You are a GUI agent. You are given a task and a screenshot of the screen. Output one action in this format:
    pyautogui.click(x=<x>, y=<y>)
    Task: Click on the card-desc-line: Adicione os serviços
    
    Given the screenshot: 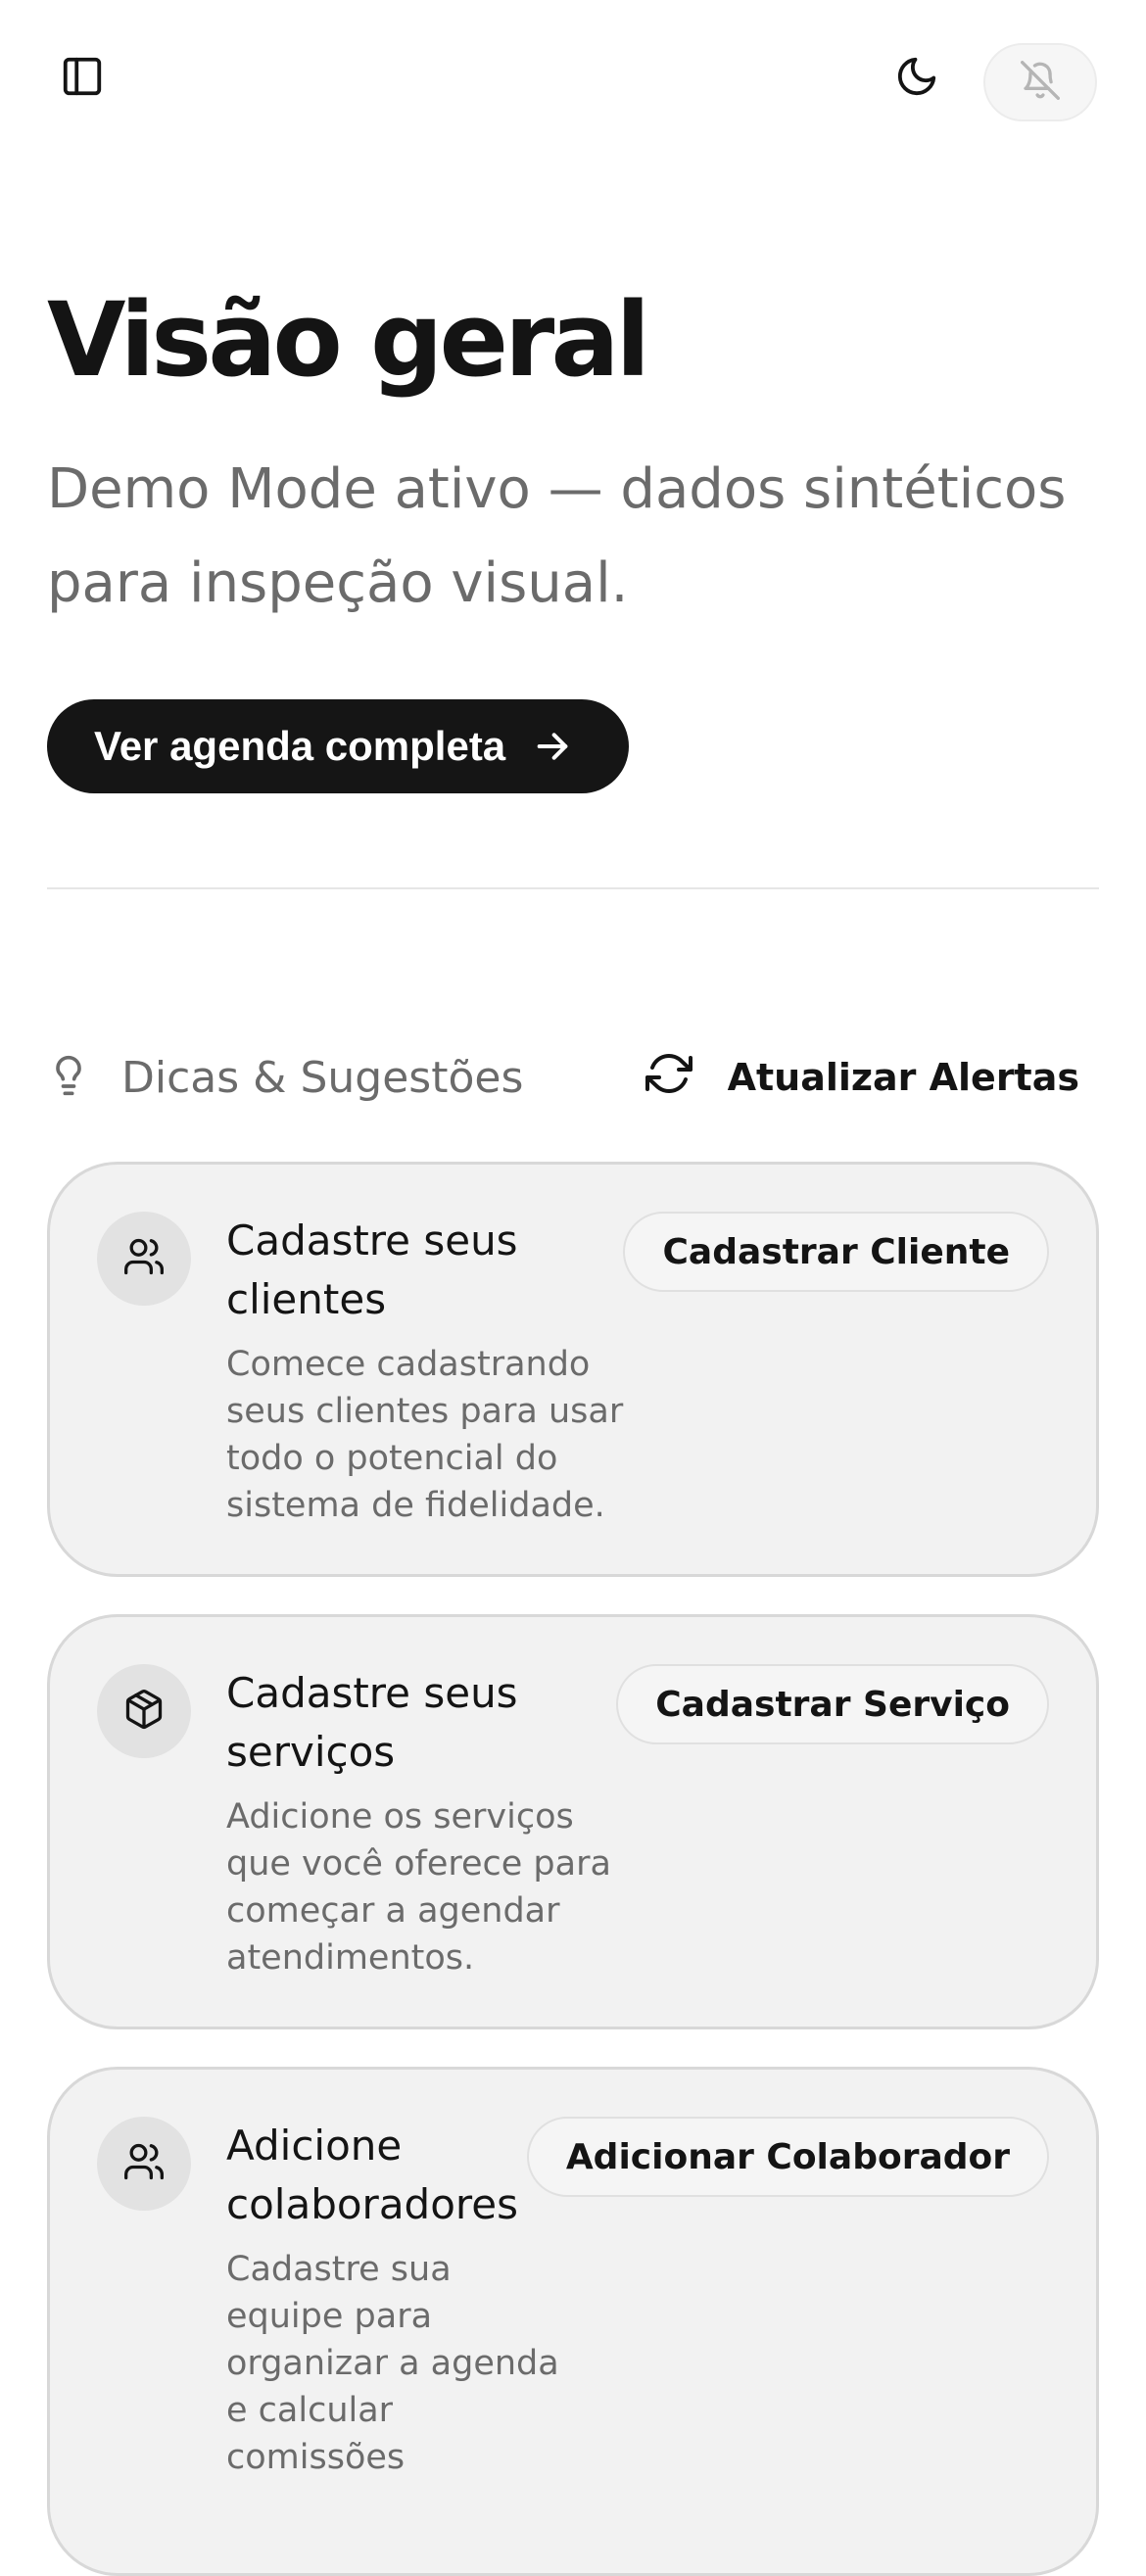 What is the action you would take?
    pyautogui.click(x=400, y=1817)
    